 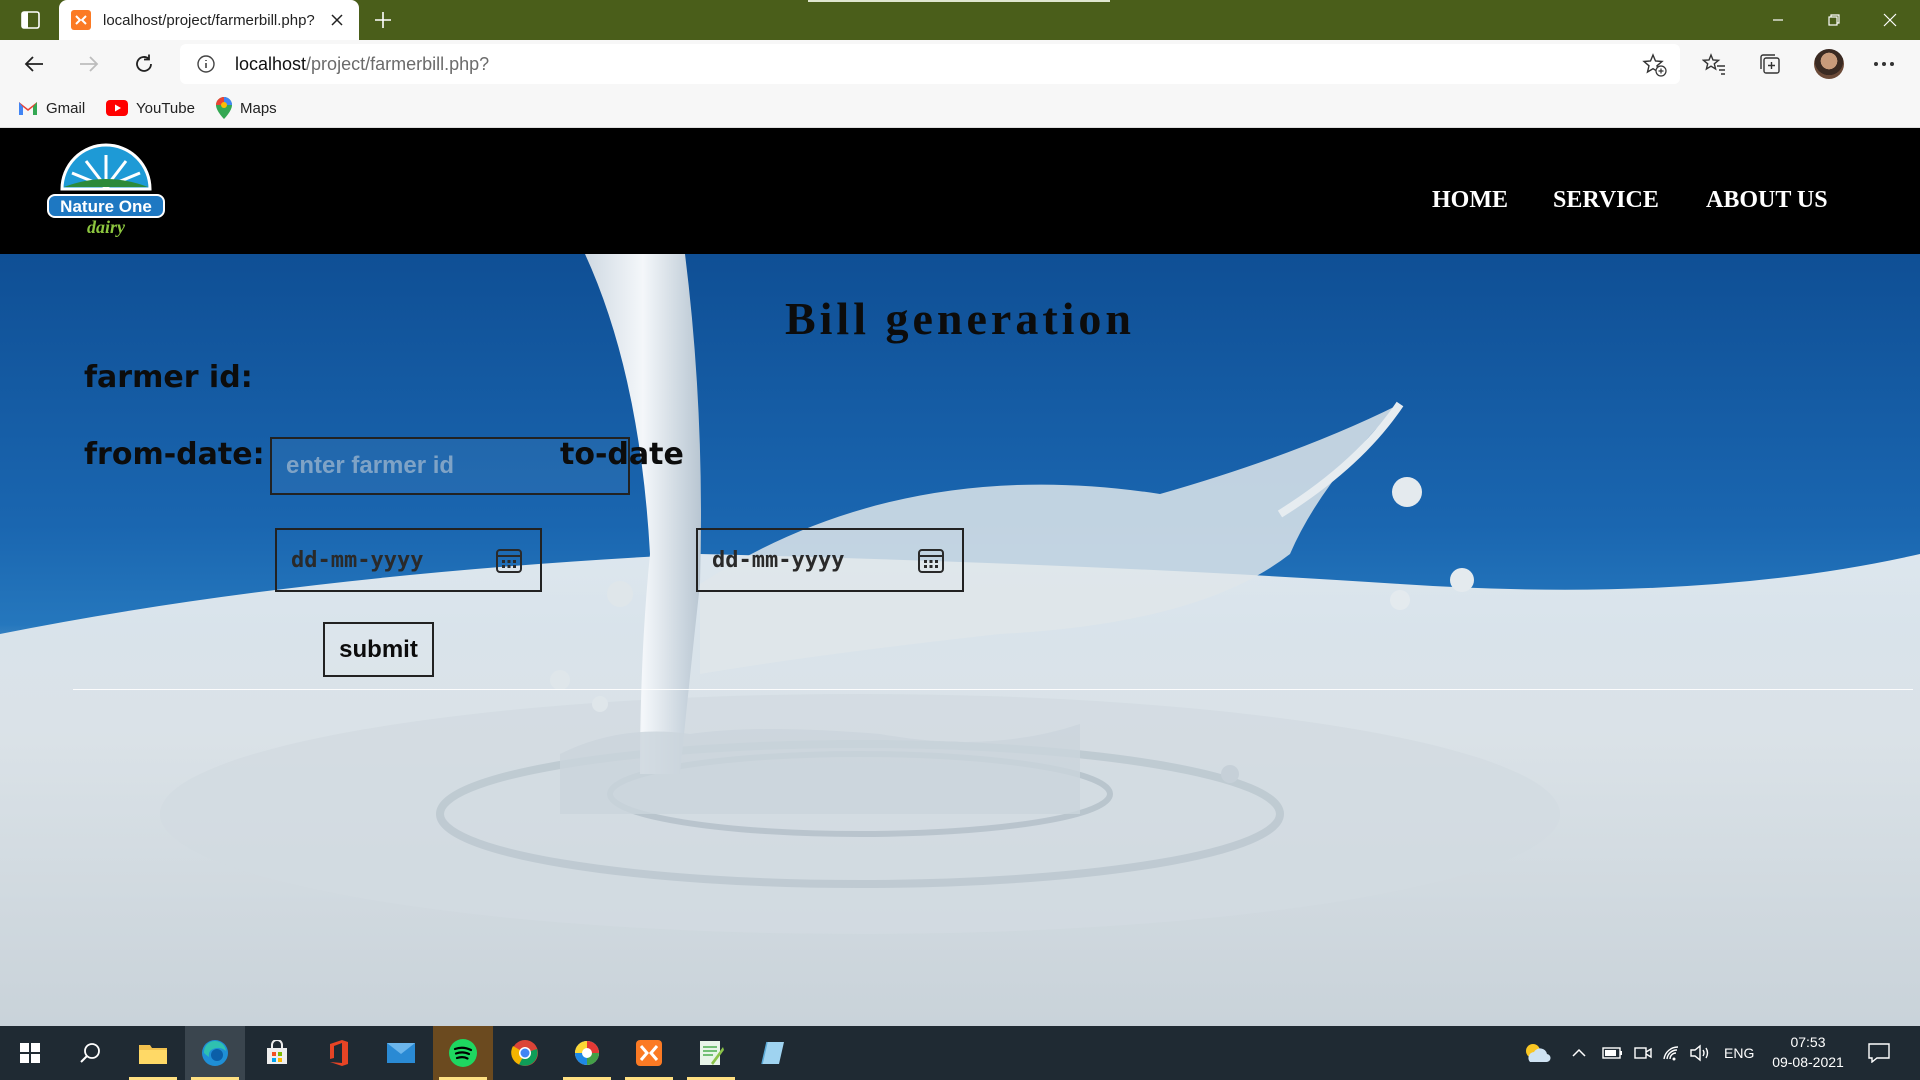 What do you see at coordinates (1579, 1053) in the screenshot?
I see `chevron-up-icon` at bounding box center [1579, 1053].